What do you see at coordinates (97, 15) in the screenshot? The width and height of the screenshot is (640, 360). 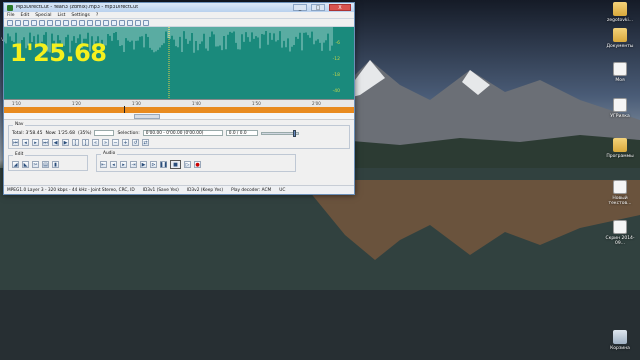 I see `menu-help: ?` at bounding box center [97, 15].